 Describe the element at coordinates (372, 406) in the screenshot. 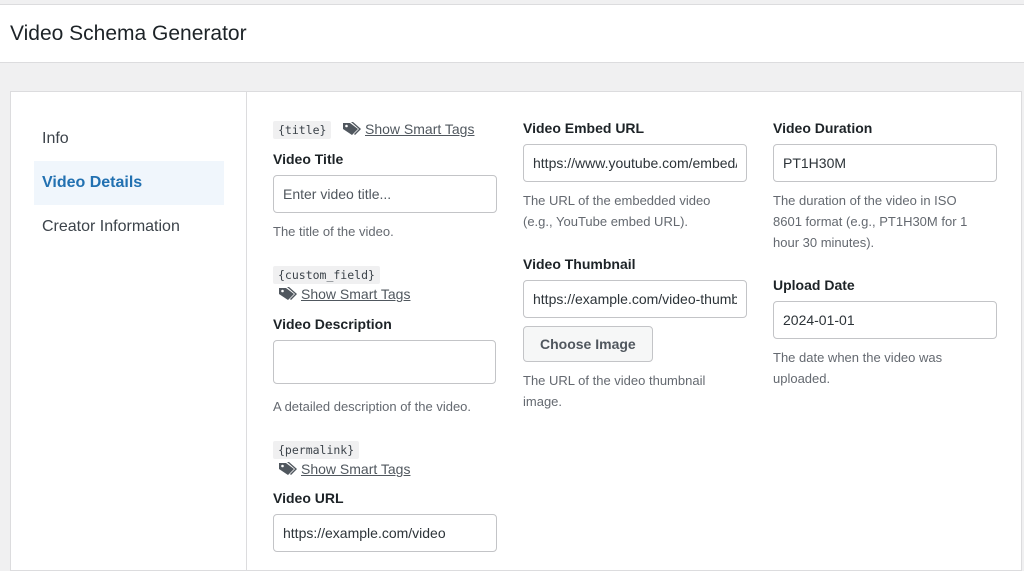

I see `video-description-help: A detailed description of the video.` at that location.